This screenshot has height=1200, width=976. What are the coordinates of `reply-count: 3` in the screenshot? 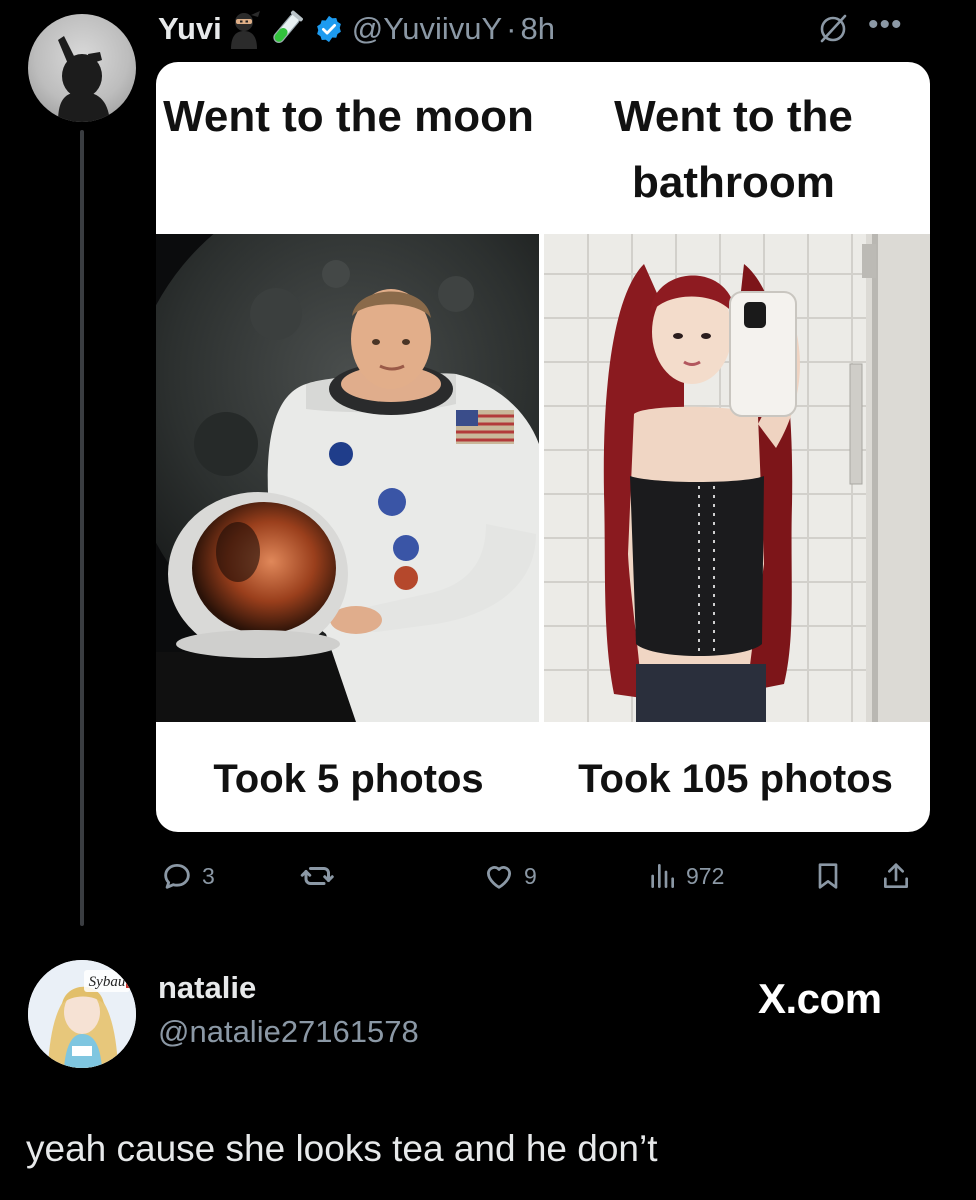 It's located at (208, 875).